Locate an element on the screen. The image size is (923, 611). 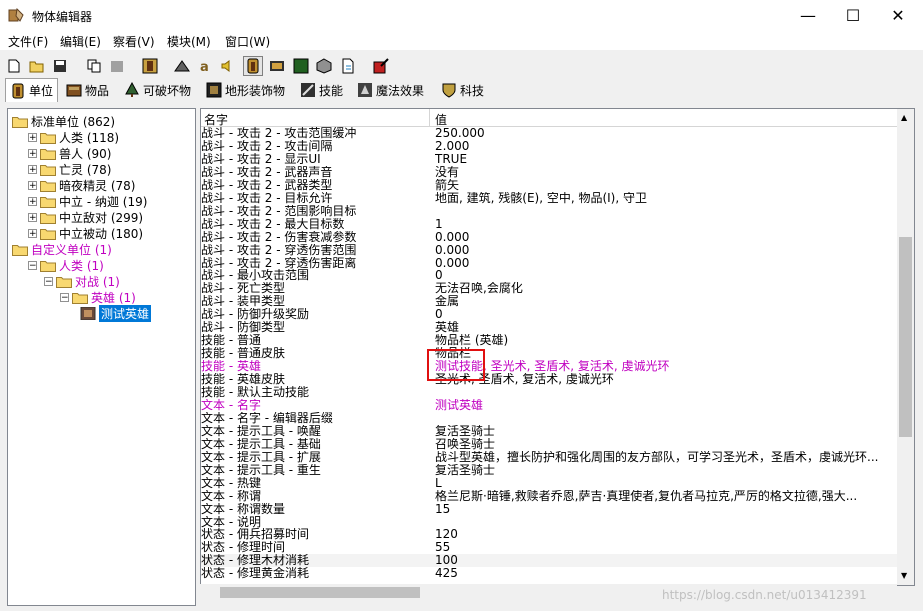
tab-abilities: 技能 is located at coordinates (321, 90).